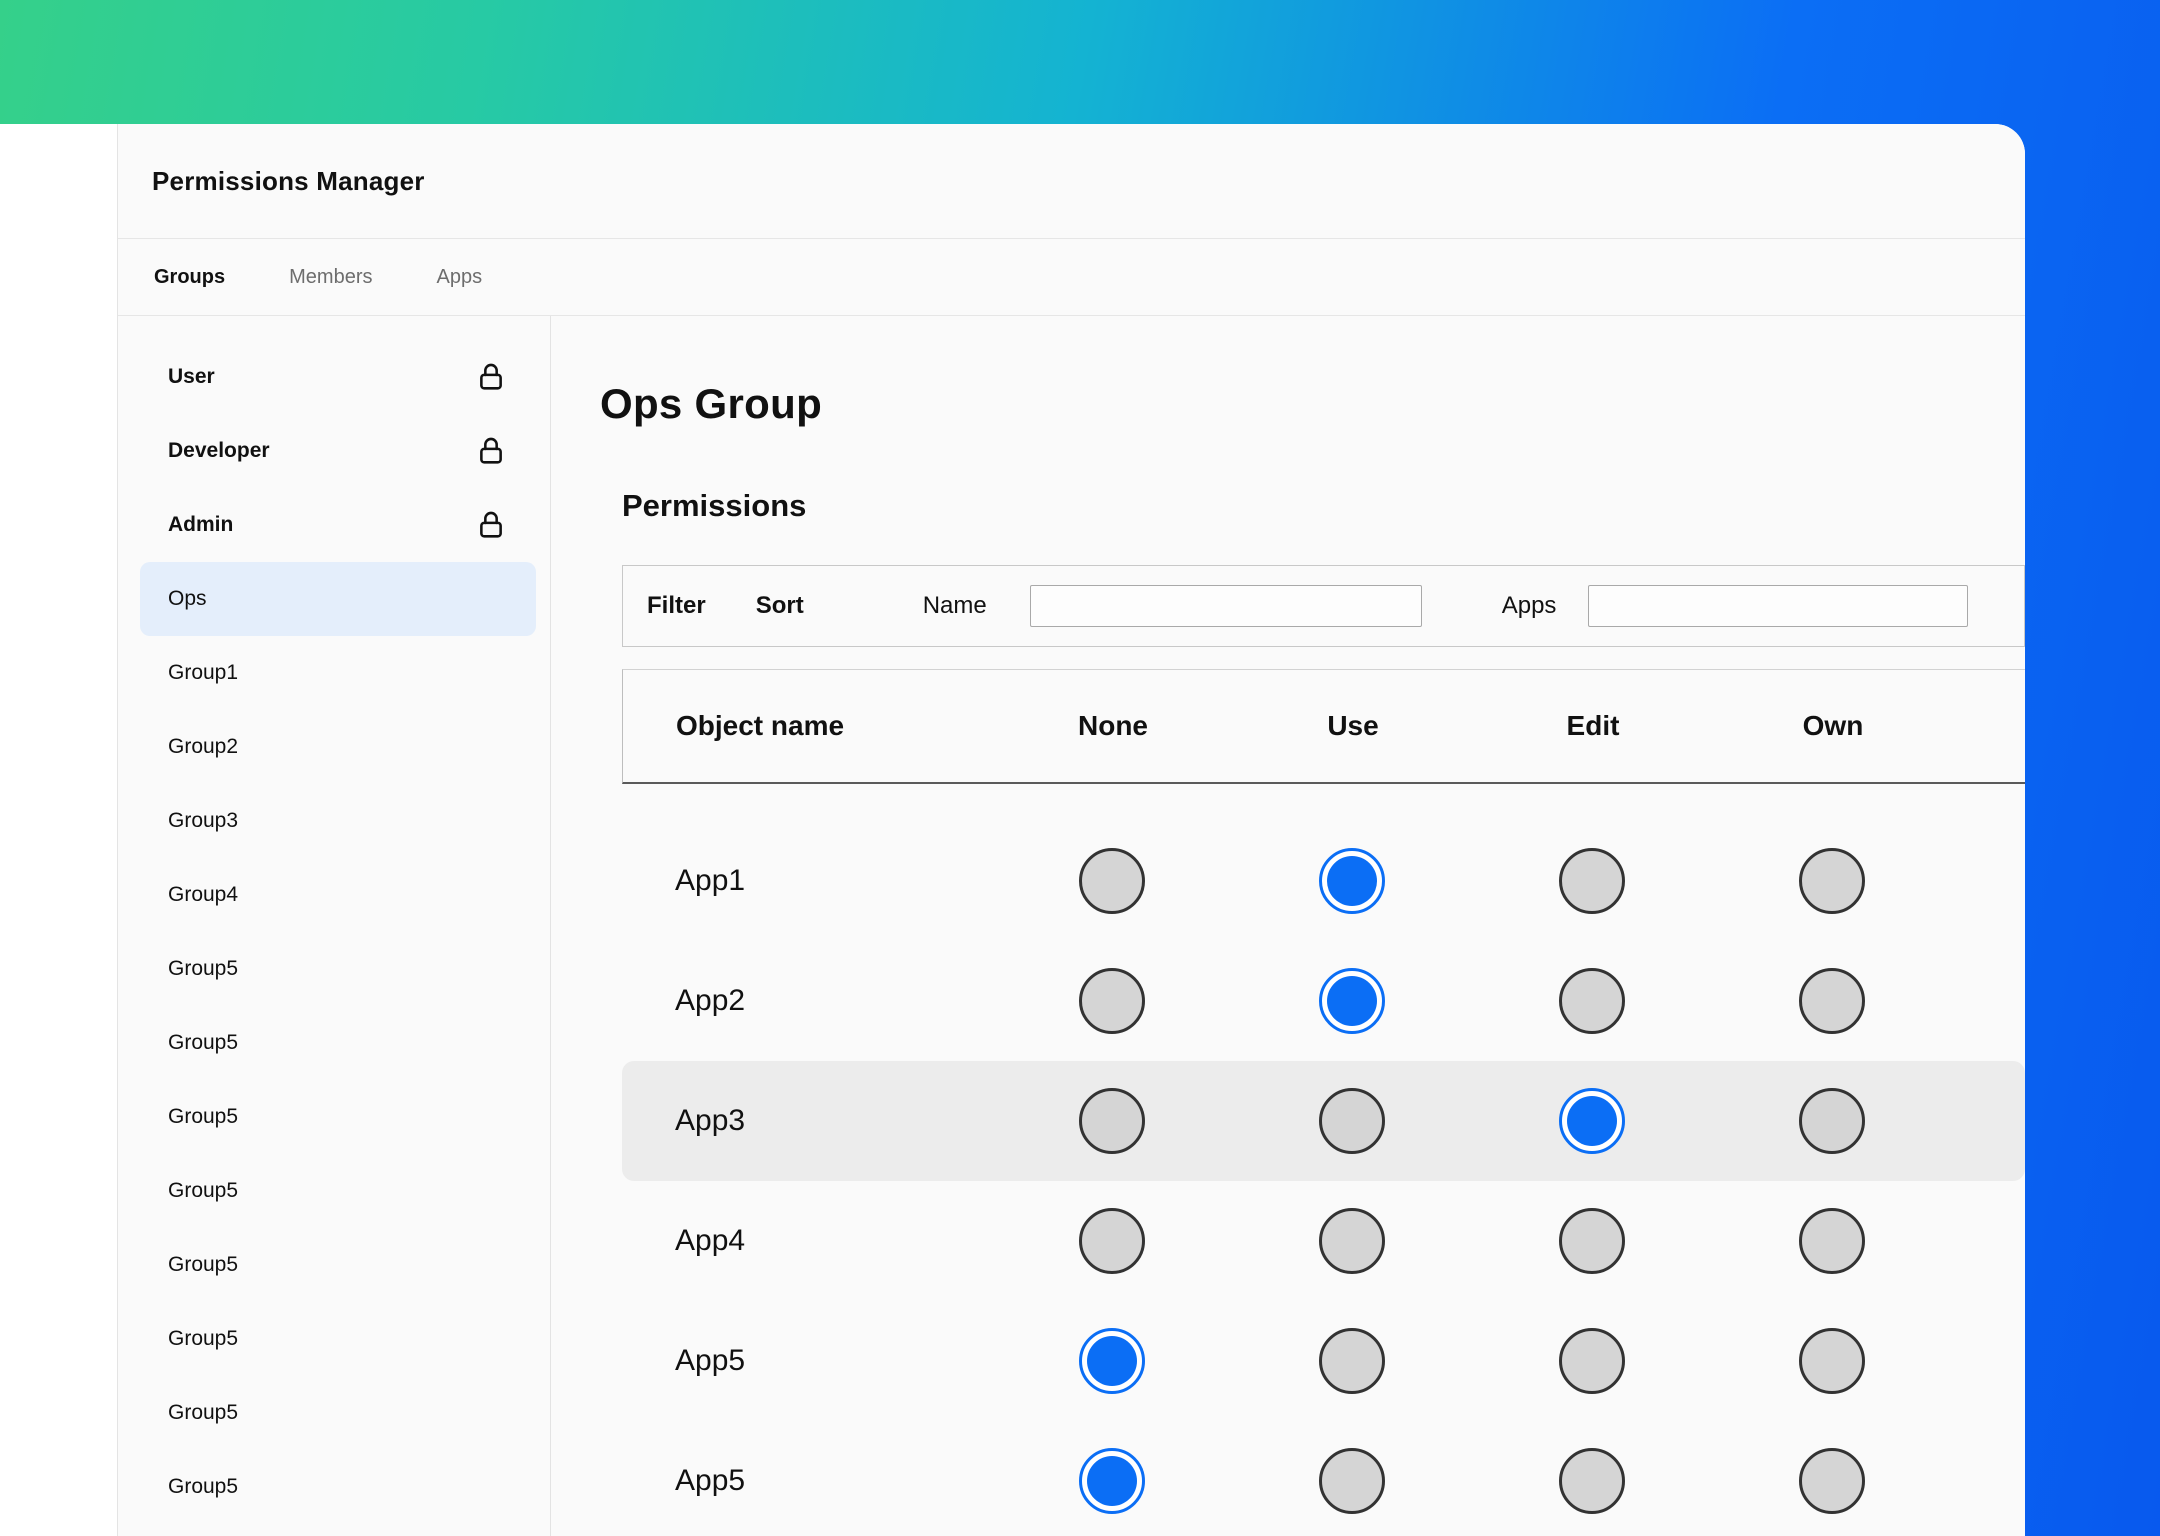  I want to click on app-name: App4, so click(710, 1240).